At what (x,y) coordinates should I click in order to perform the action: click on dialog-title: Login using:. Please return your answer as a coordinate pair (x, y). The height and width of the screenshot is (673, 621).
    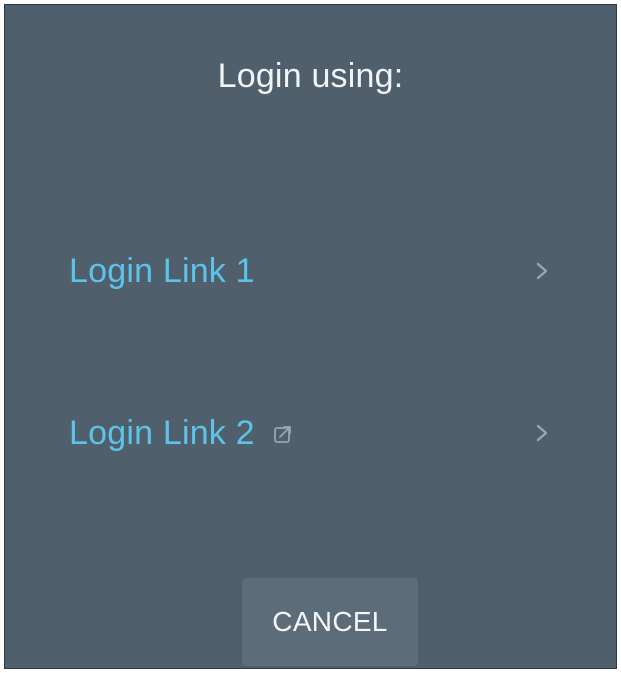
    Looking at the image, I should click on (310, 76).